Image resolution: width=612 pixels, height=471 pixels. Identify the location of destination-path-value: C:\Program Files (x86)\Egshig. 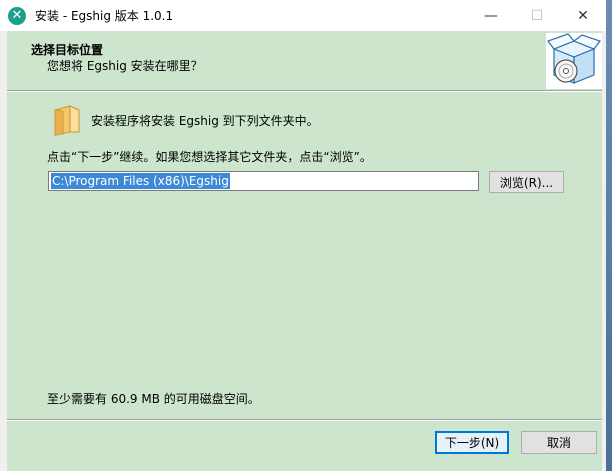
(140, 181).